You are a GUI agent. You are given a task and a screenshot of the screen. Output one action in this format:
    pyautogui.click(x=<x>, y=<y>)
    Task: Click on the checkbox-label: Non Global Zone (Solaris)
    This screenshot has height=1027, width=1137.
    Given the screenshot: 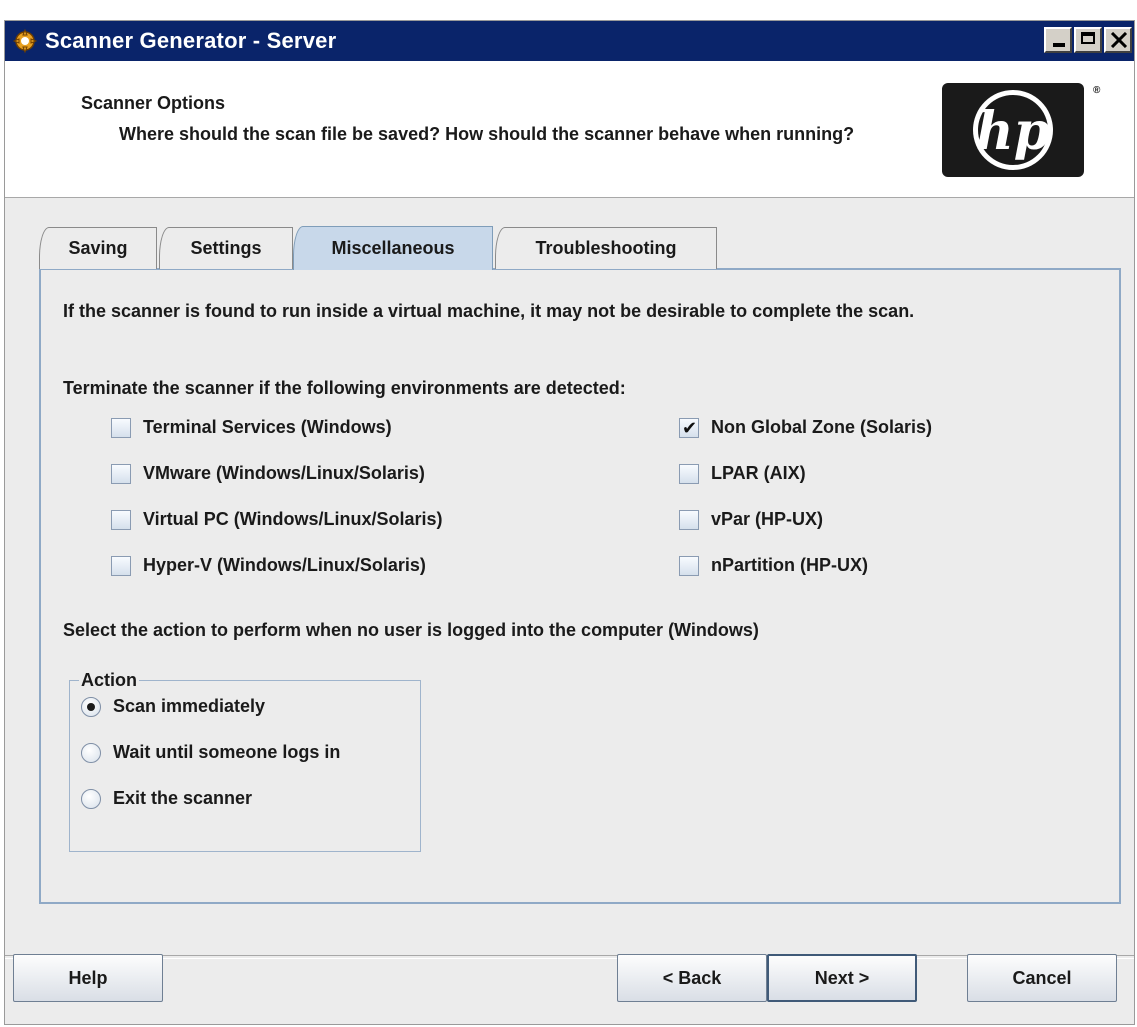 What is the action you would take?
    pyautogui.click(x=822, y=427)
    